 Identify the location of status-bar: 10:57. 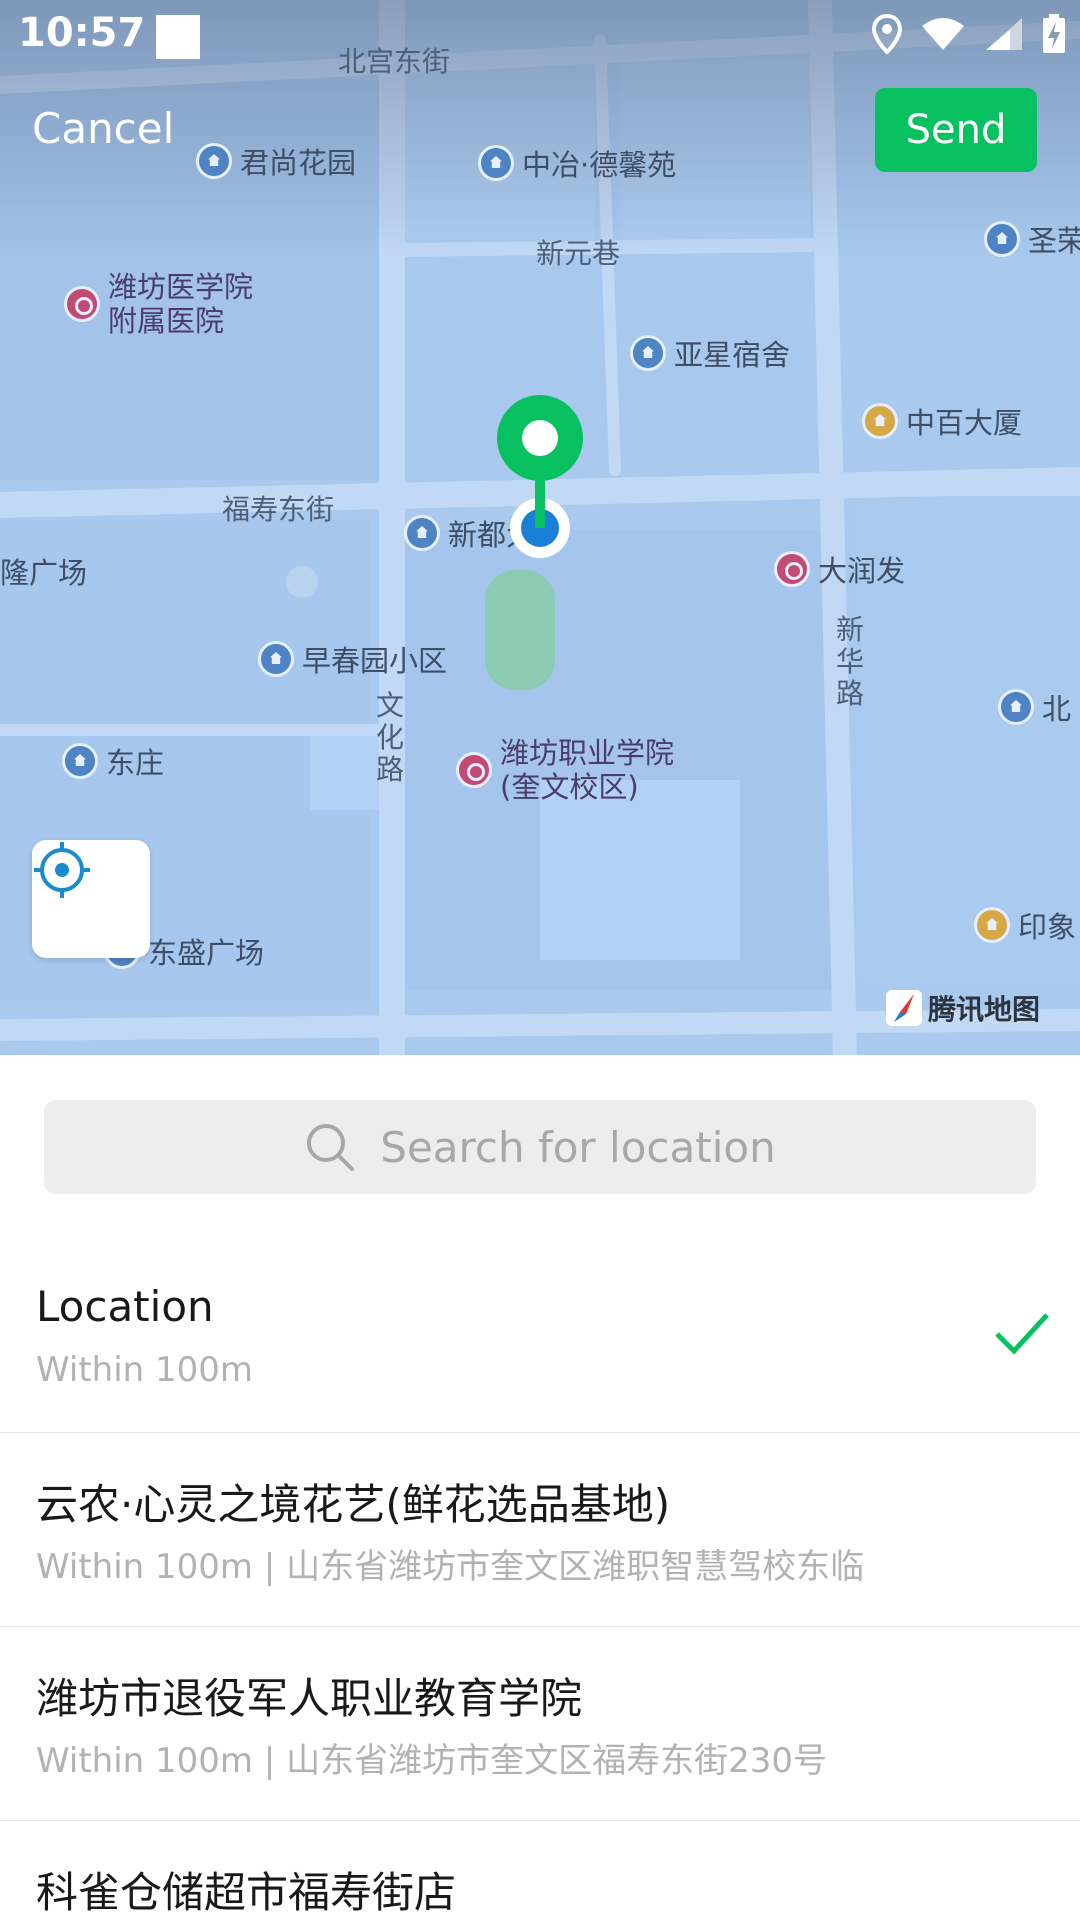
(540, 36).